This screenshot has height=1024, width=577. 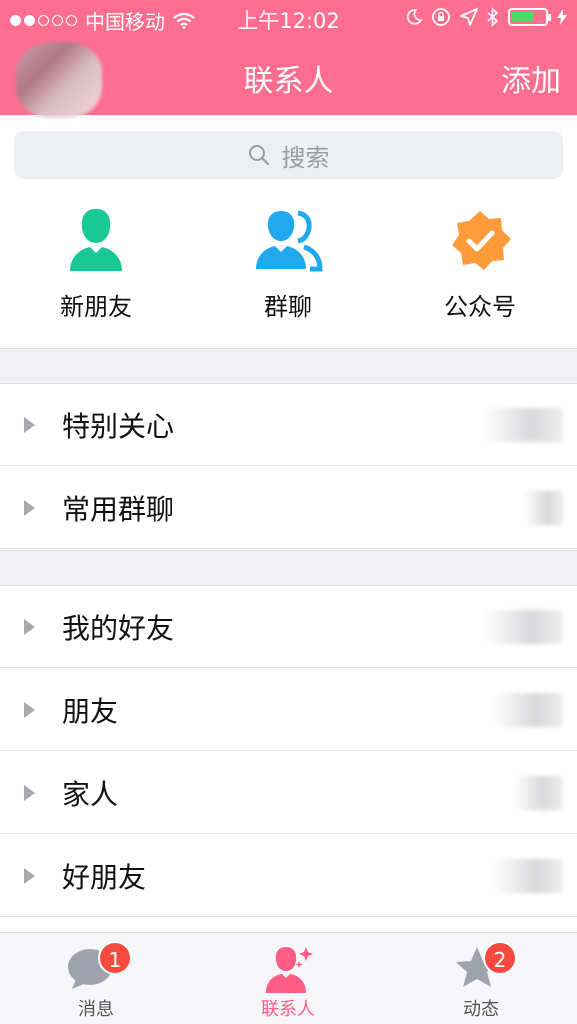 I want to click on status-bar: 中国移动 上午12:02, so click(x=288, y=19).